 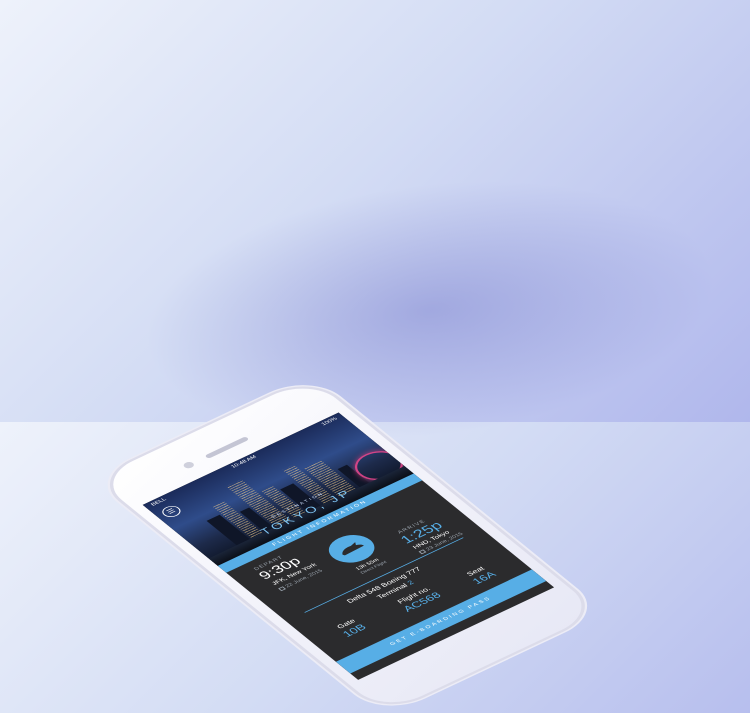 I want to click on e-boarding-pass-button: GET E-BOARDING PASS, so click(x=441, y=621).